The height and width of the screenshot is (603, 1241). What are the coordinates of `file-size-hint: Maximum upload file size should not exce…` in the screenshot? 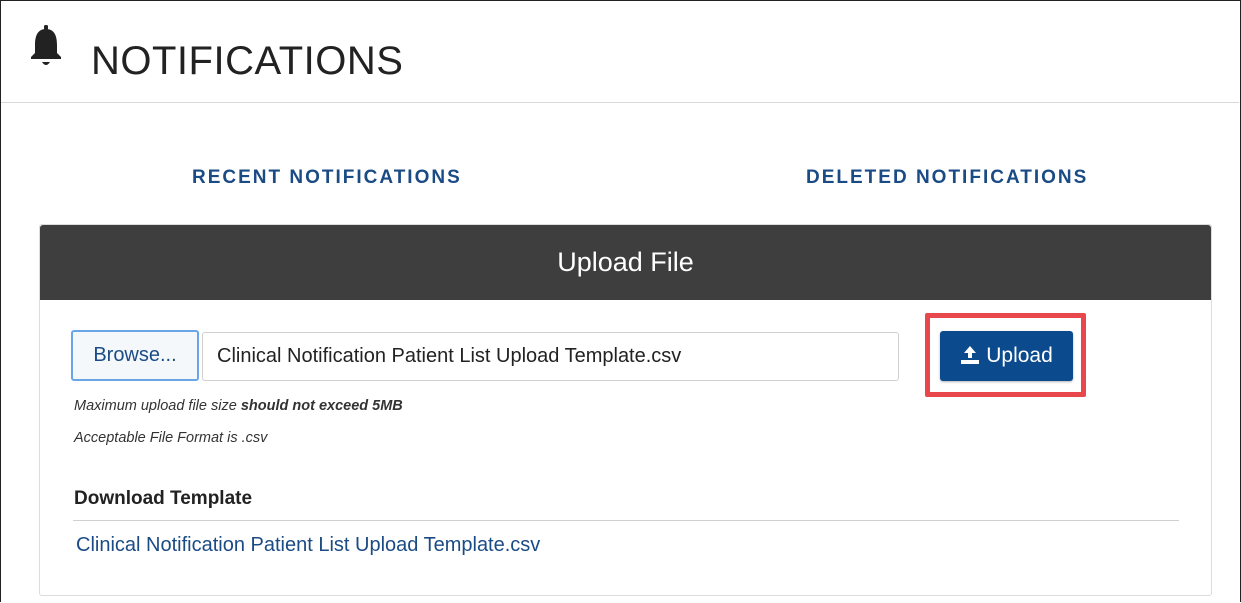 It's located at (238, 406).